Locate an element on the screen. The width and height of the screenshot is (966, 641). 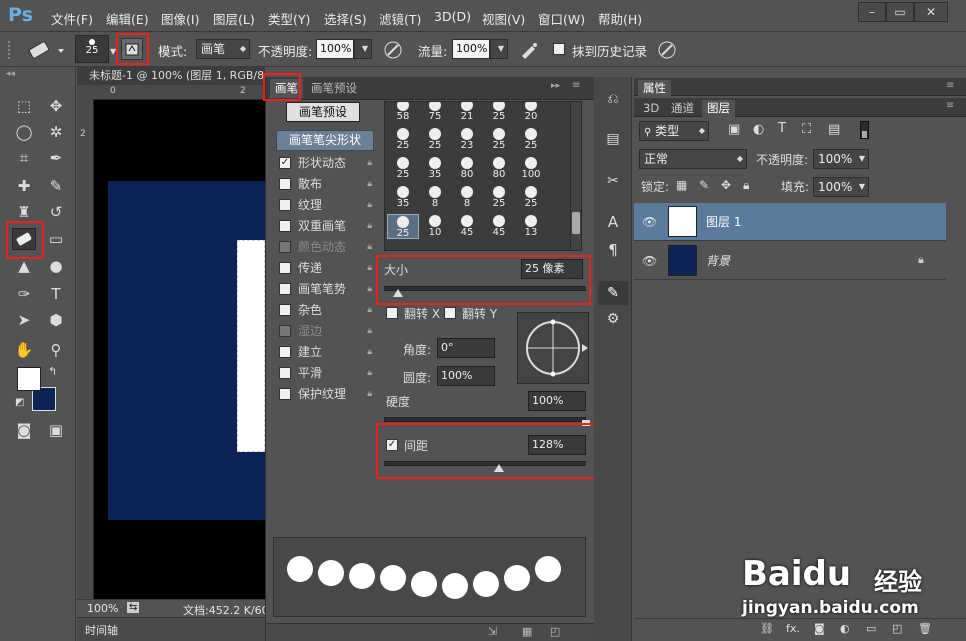
dodge-tool-icon: ● is located at coordinates (56, 266).